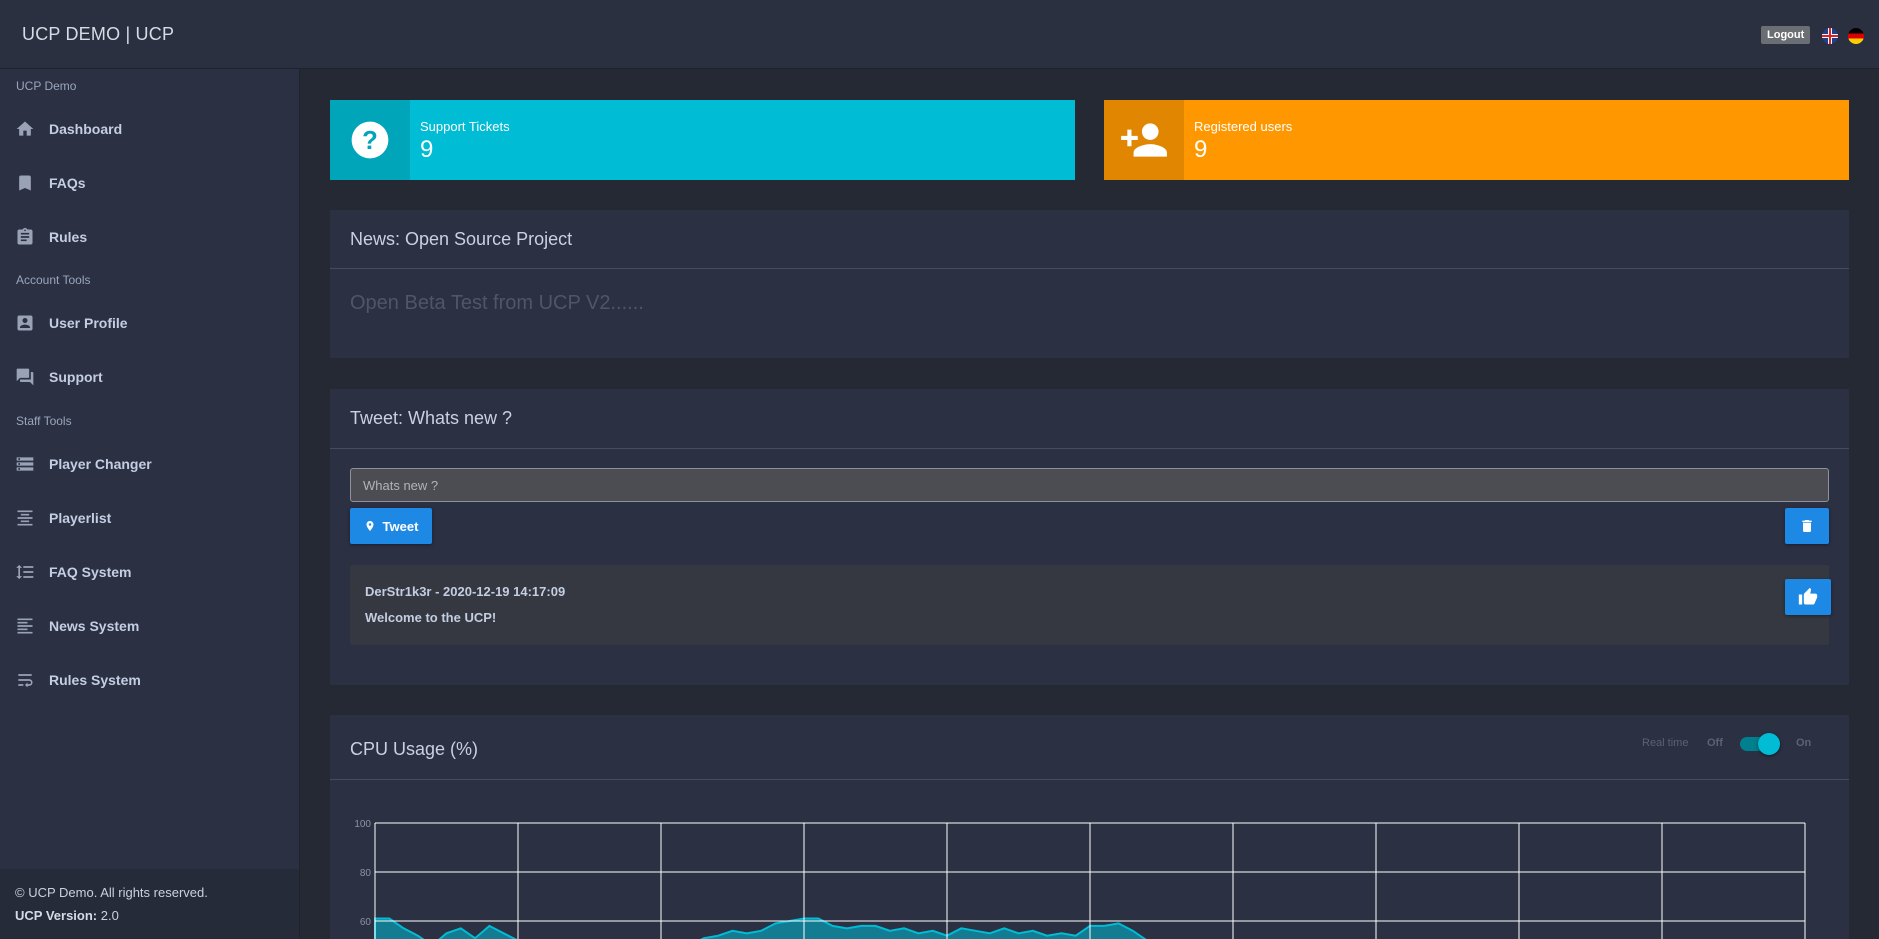  Describe the element at coordinates (25, 626) in the screenshot. I see `align-left-icon` at that location.